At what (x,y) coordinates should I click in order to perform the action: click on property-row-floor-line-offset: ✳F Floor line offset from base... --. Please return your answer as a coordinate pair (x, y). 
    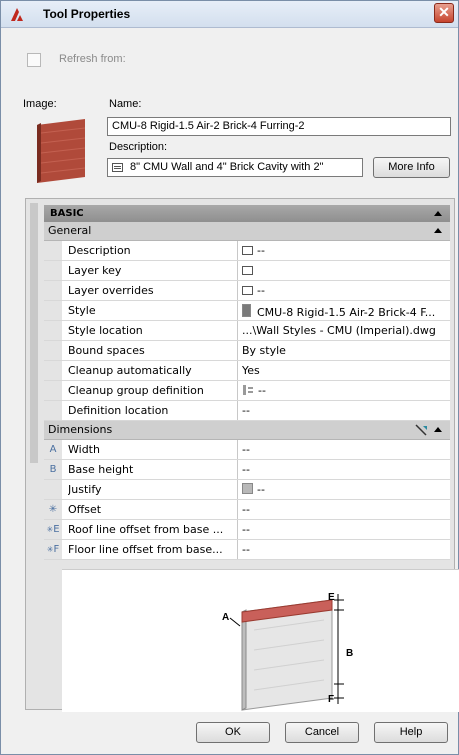
    Looking at the image, I should click on (247, 550).